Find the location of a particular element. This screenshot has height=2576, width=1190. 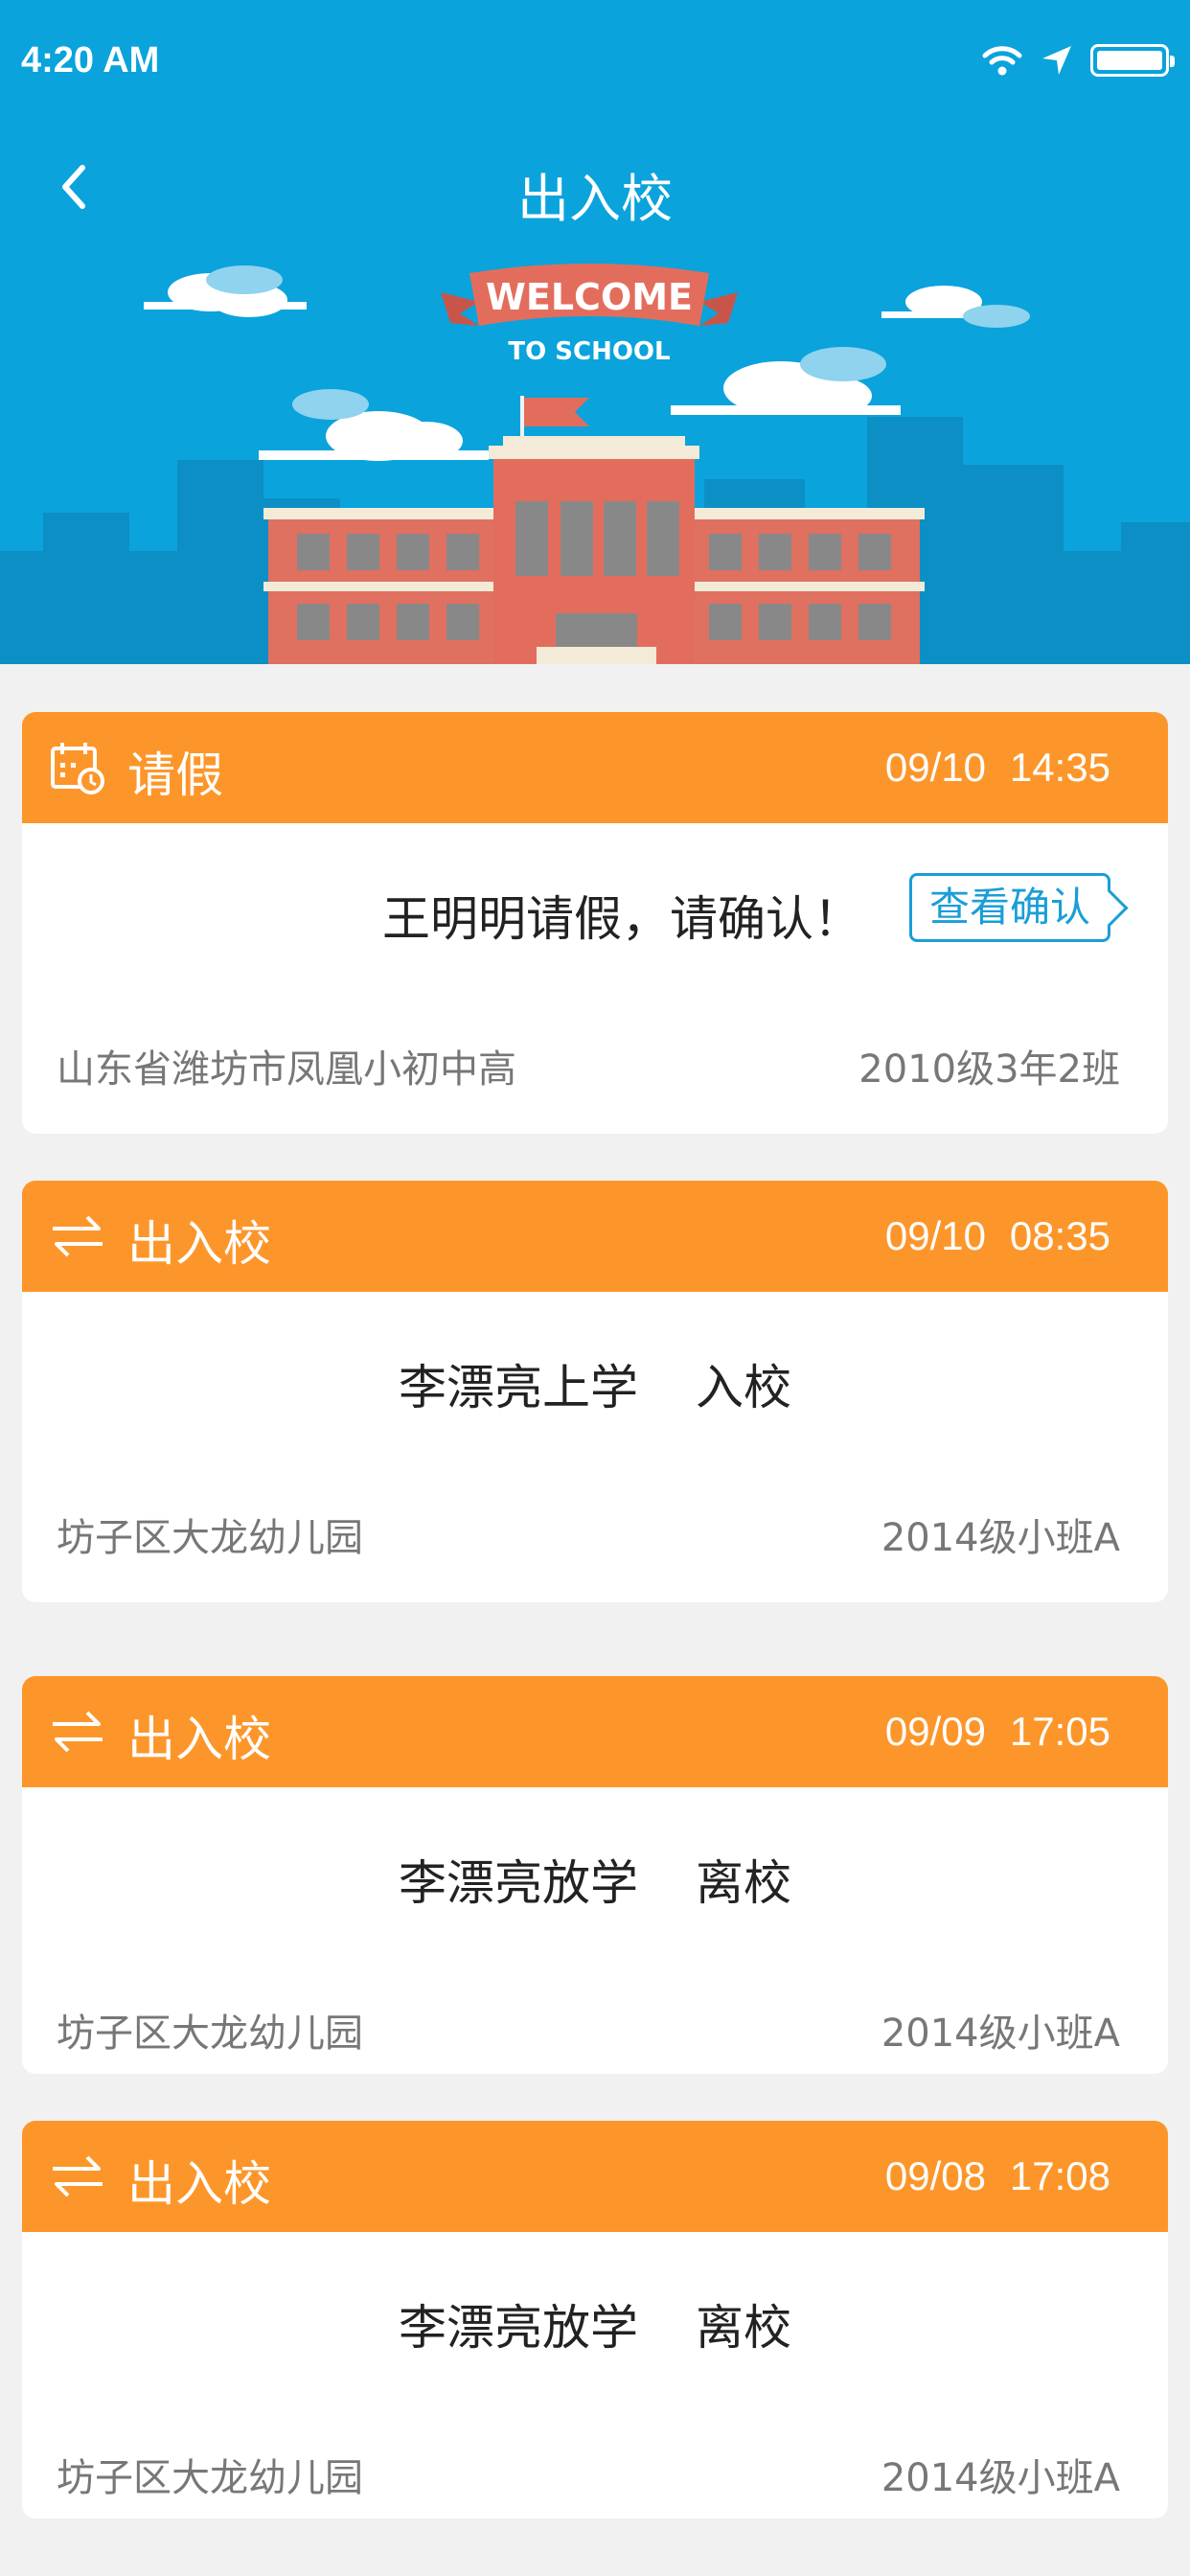

view-confirm-button: 查看确认 is located at coordinates (1009, 907).